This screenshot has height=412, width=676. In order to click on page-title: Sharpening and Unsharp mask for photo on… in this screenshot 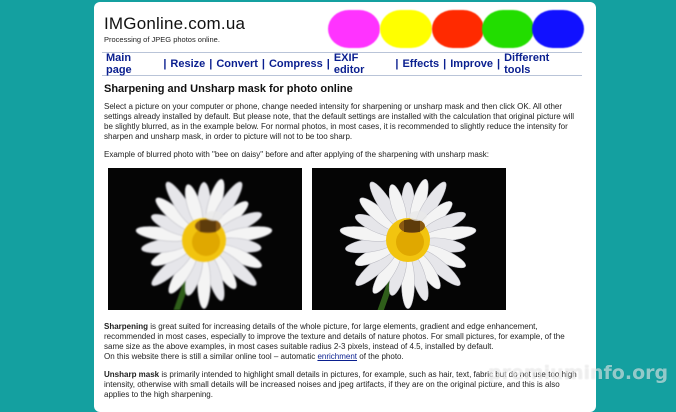, I will do `click(228, 89)`.